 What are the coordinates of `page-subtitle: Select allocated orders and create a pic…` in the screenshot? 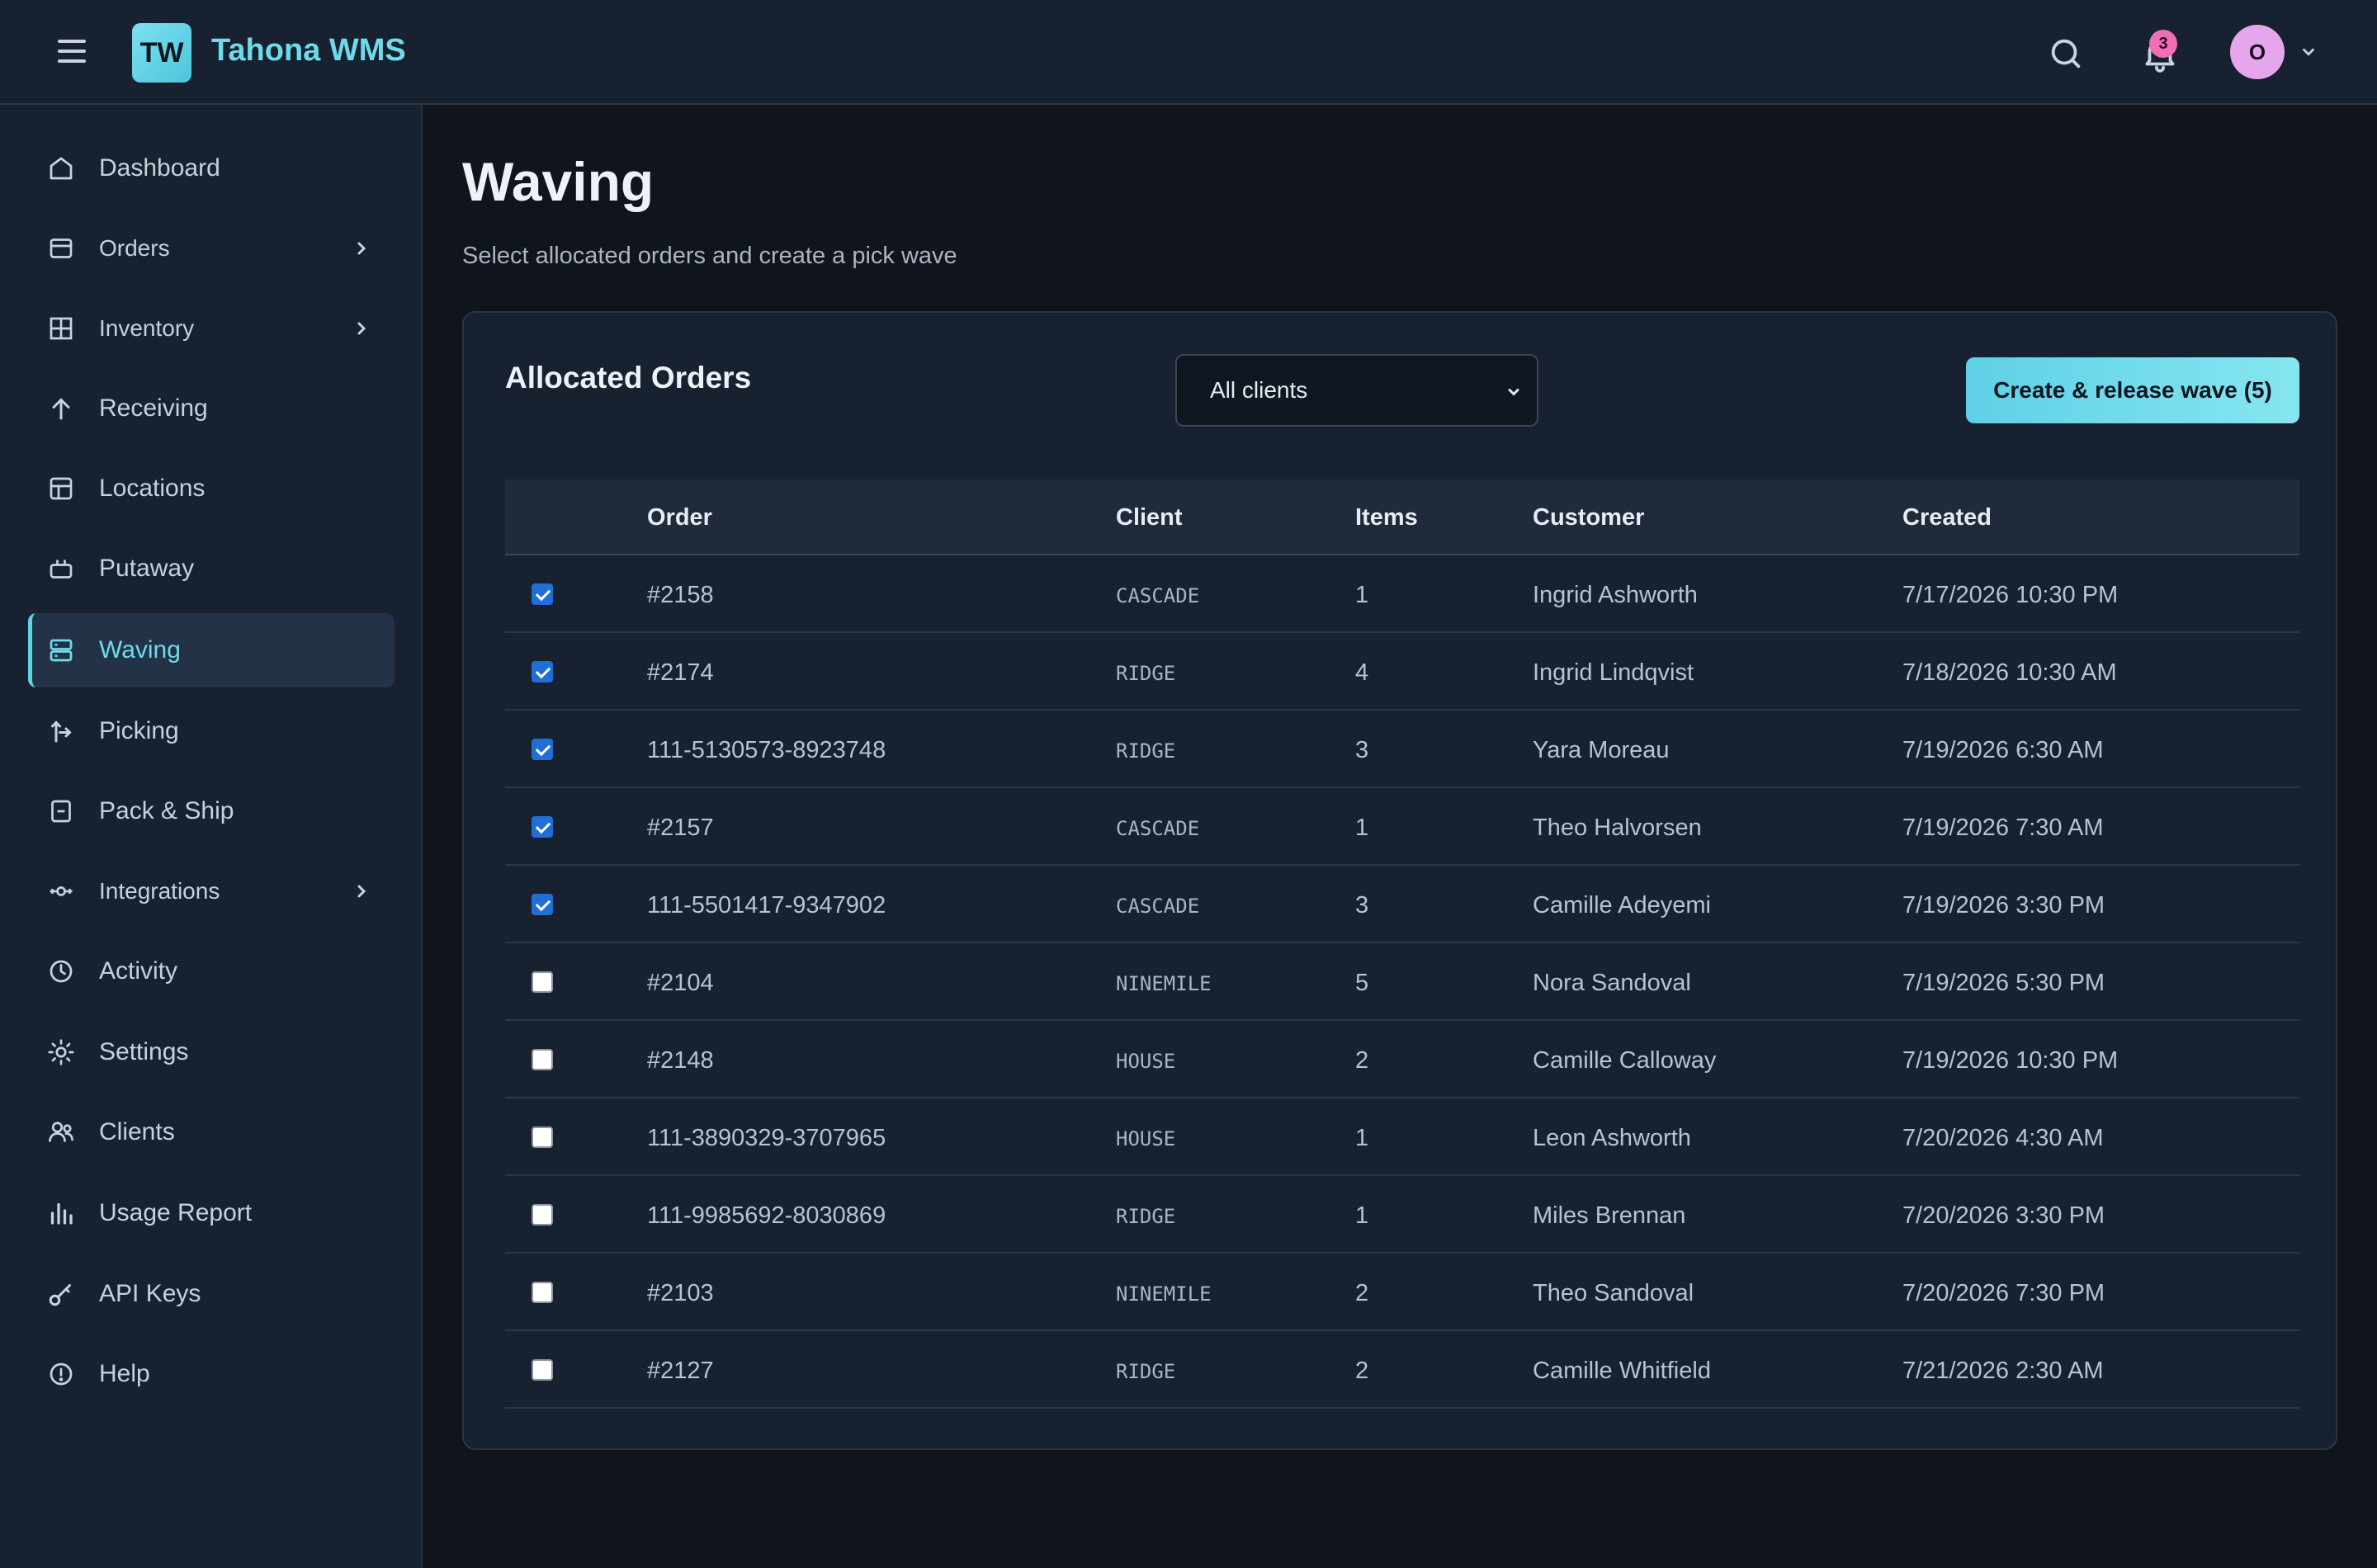 It's located at (709, 256).